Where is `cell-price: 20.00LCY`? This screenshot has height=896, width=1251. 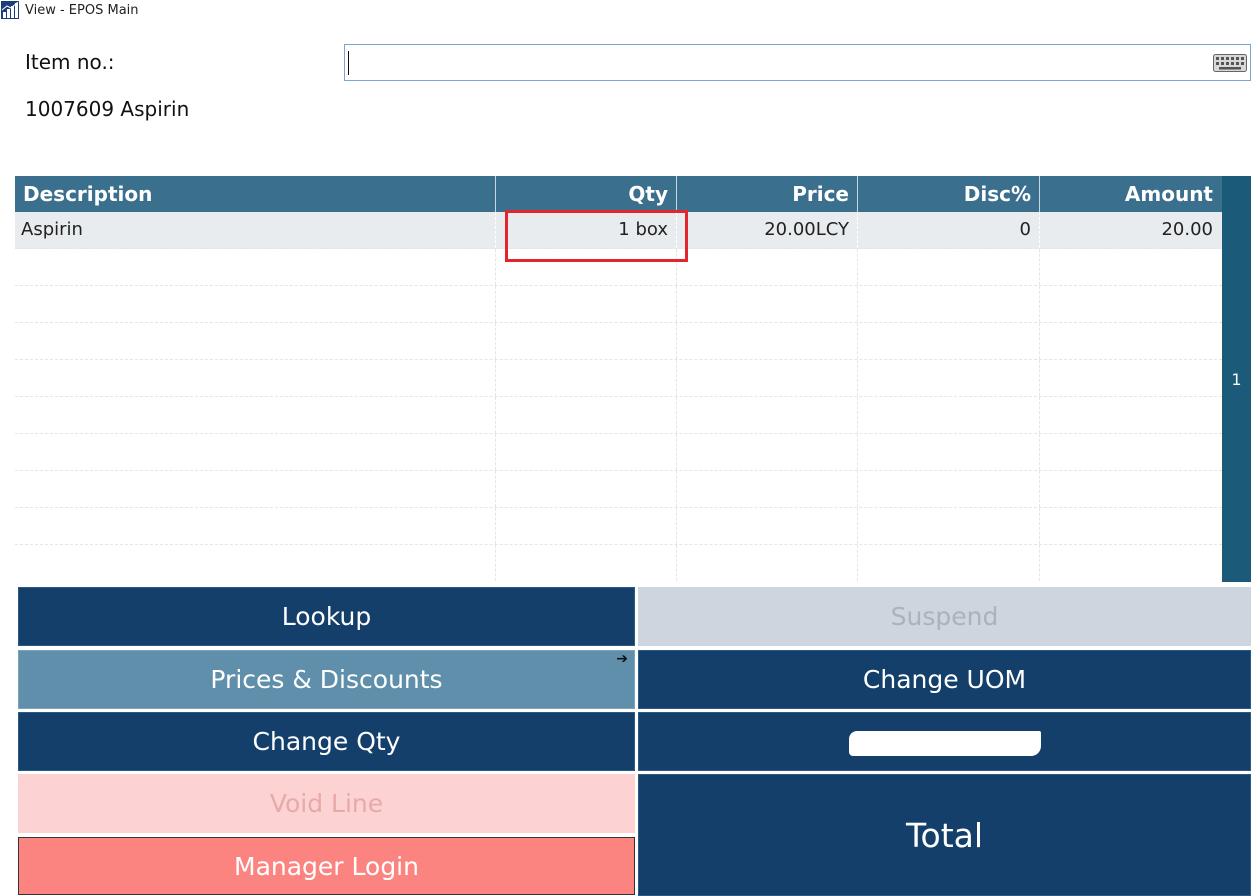
cell-price: 20.00LCY is located at coordinates (767, 230).